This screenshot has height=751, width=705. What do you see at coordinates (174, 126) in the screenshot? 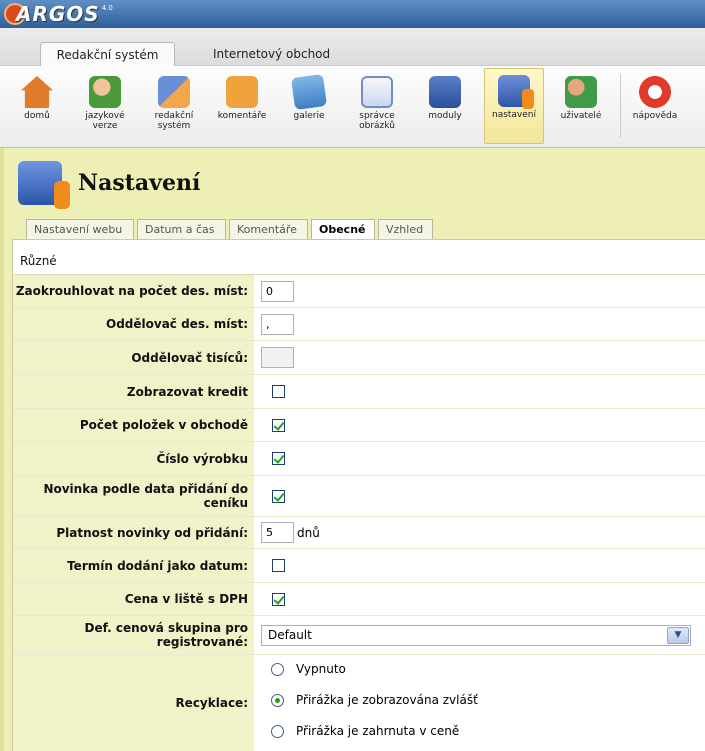
I see `toolbar-label-line2: systém` at bounding box center [174, 126].